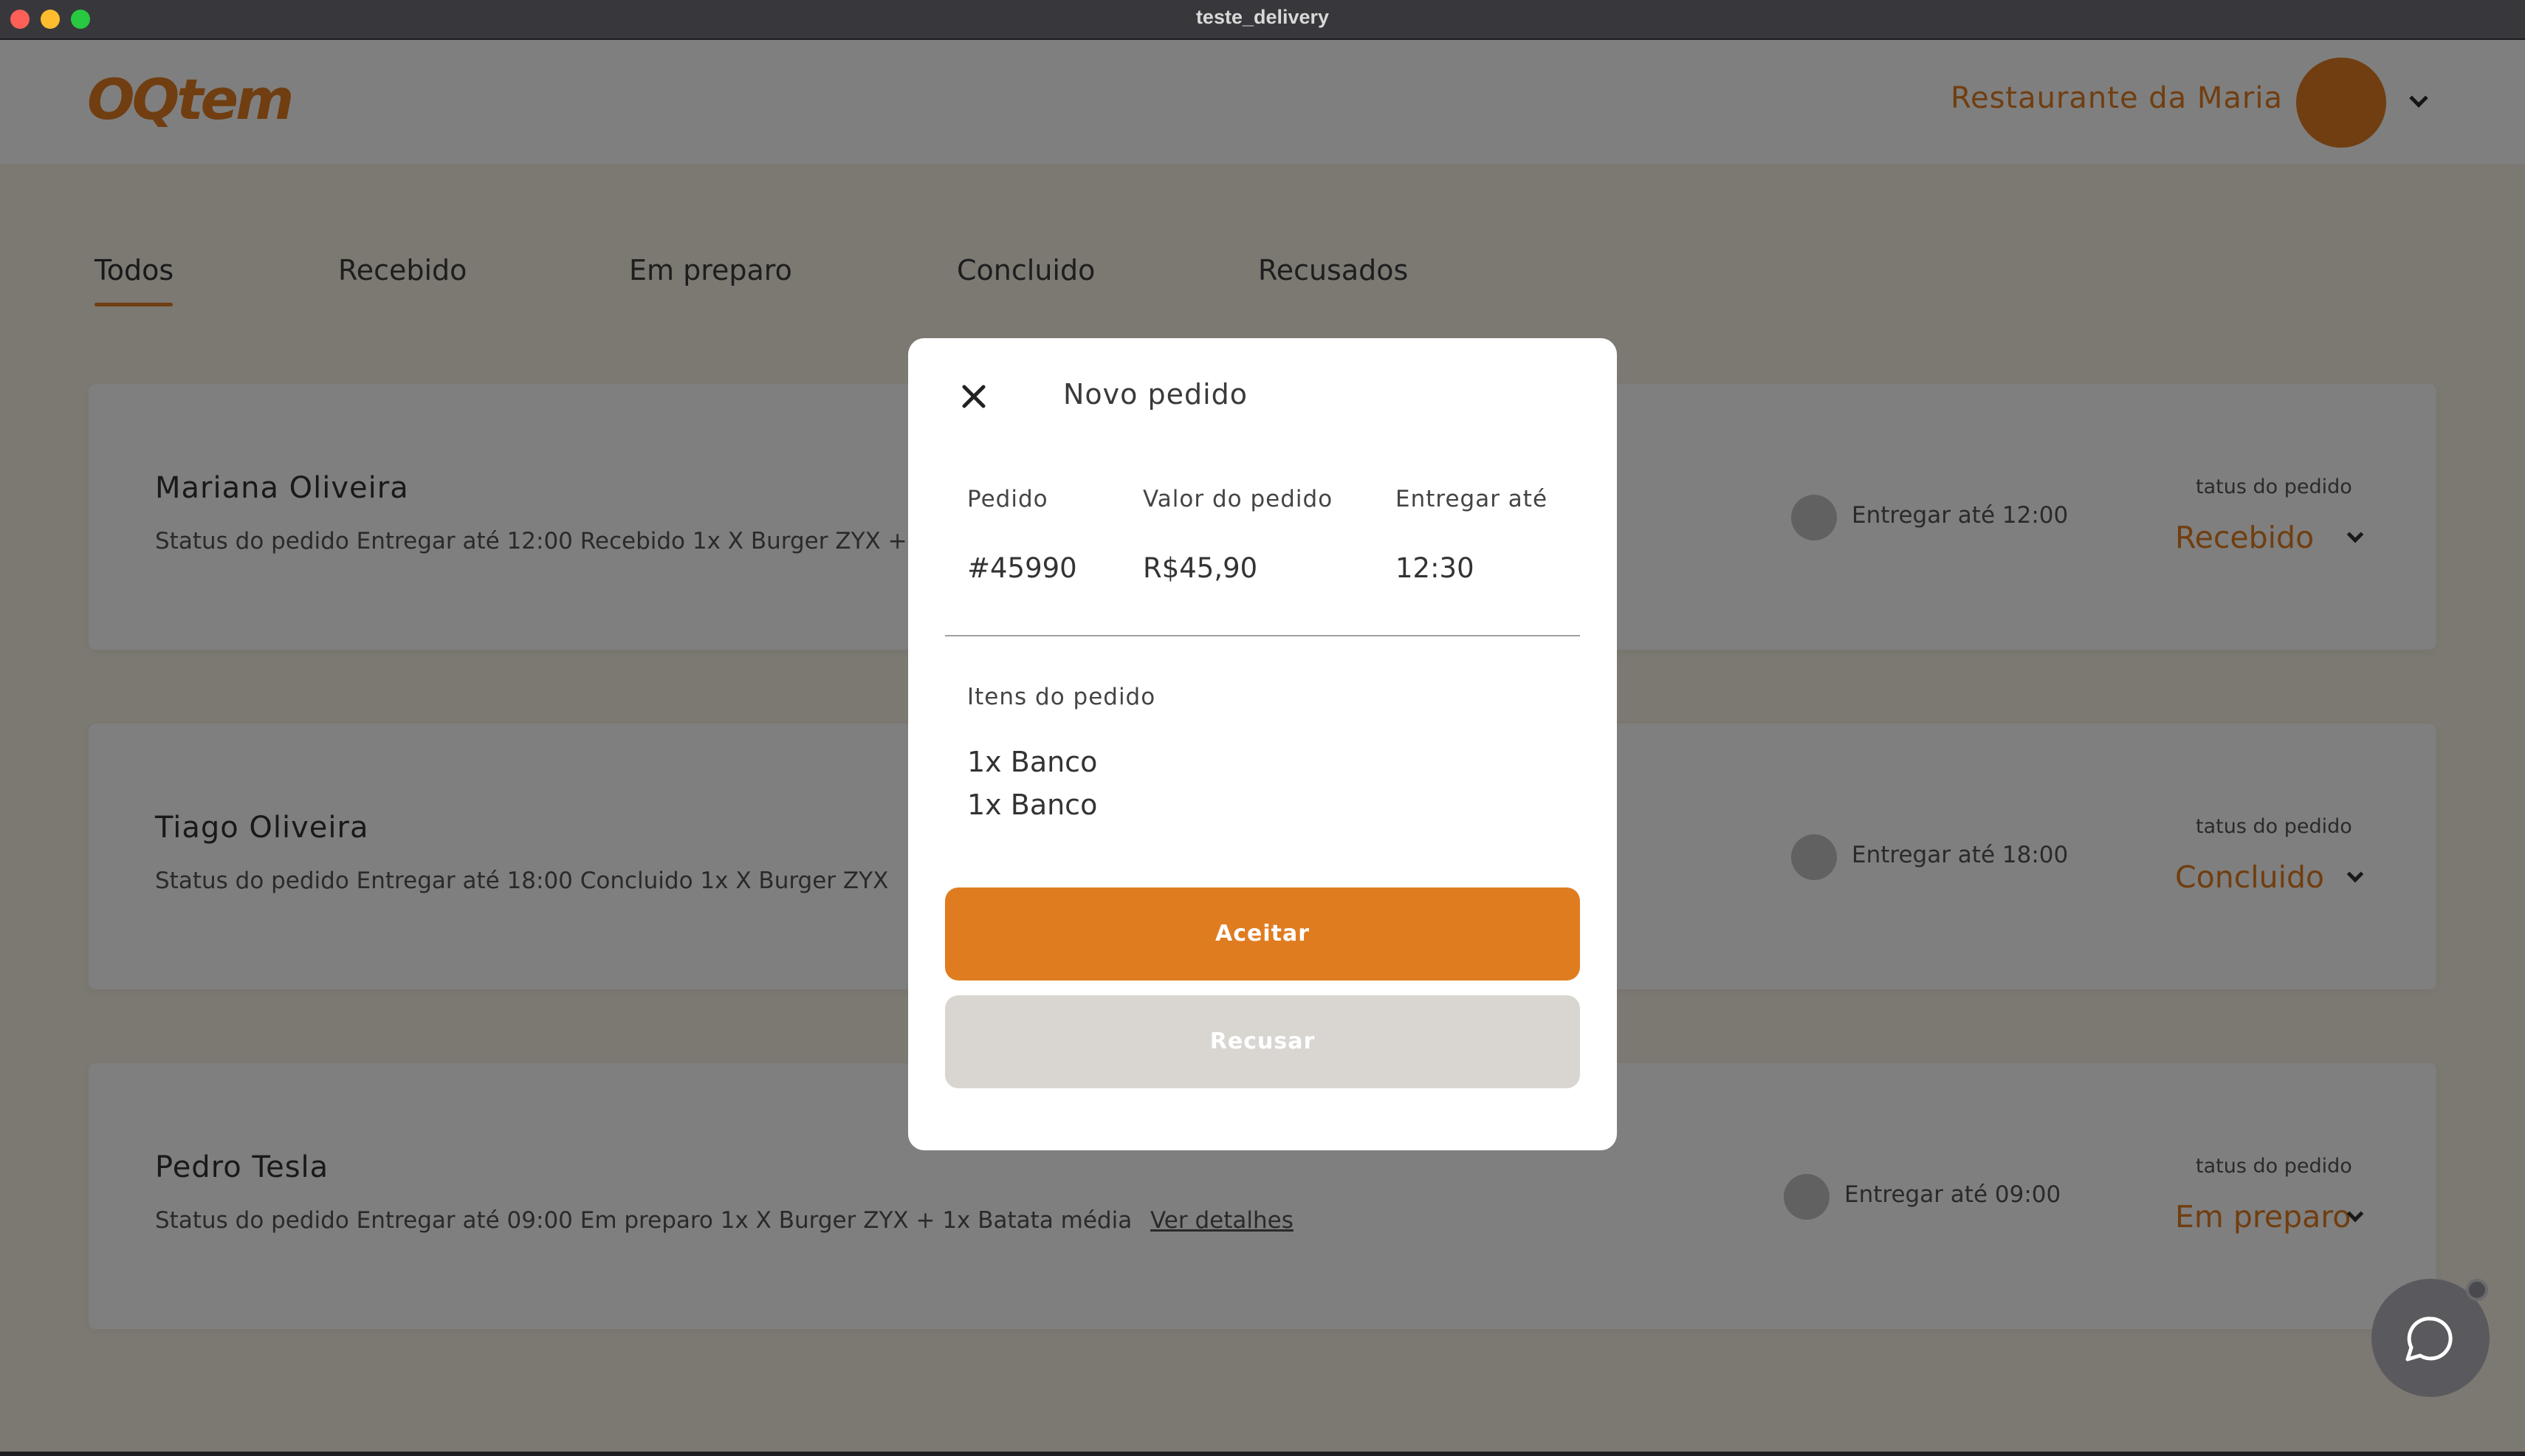 The height and width of the screenshot is (1456, 2525). I want to click on modal-title: Novo pedido, so click(1155, 395).